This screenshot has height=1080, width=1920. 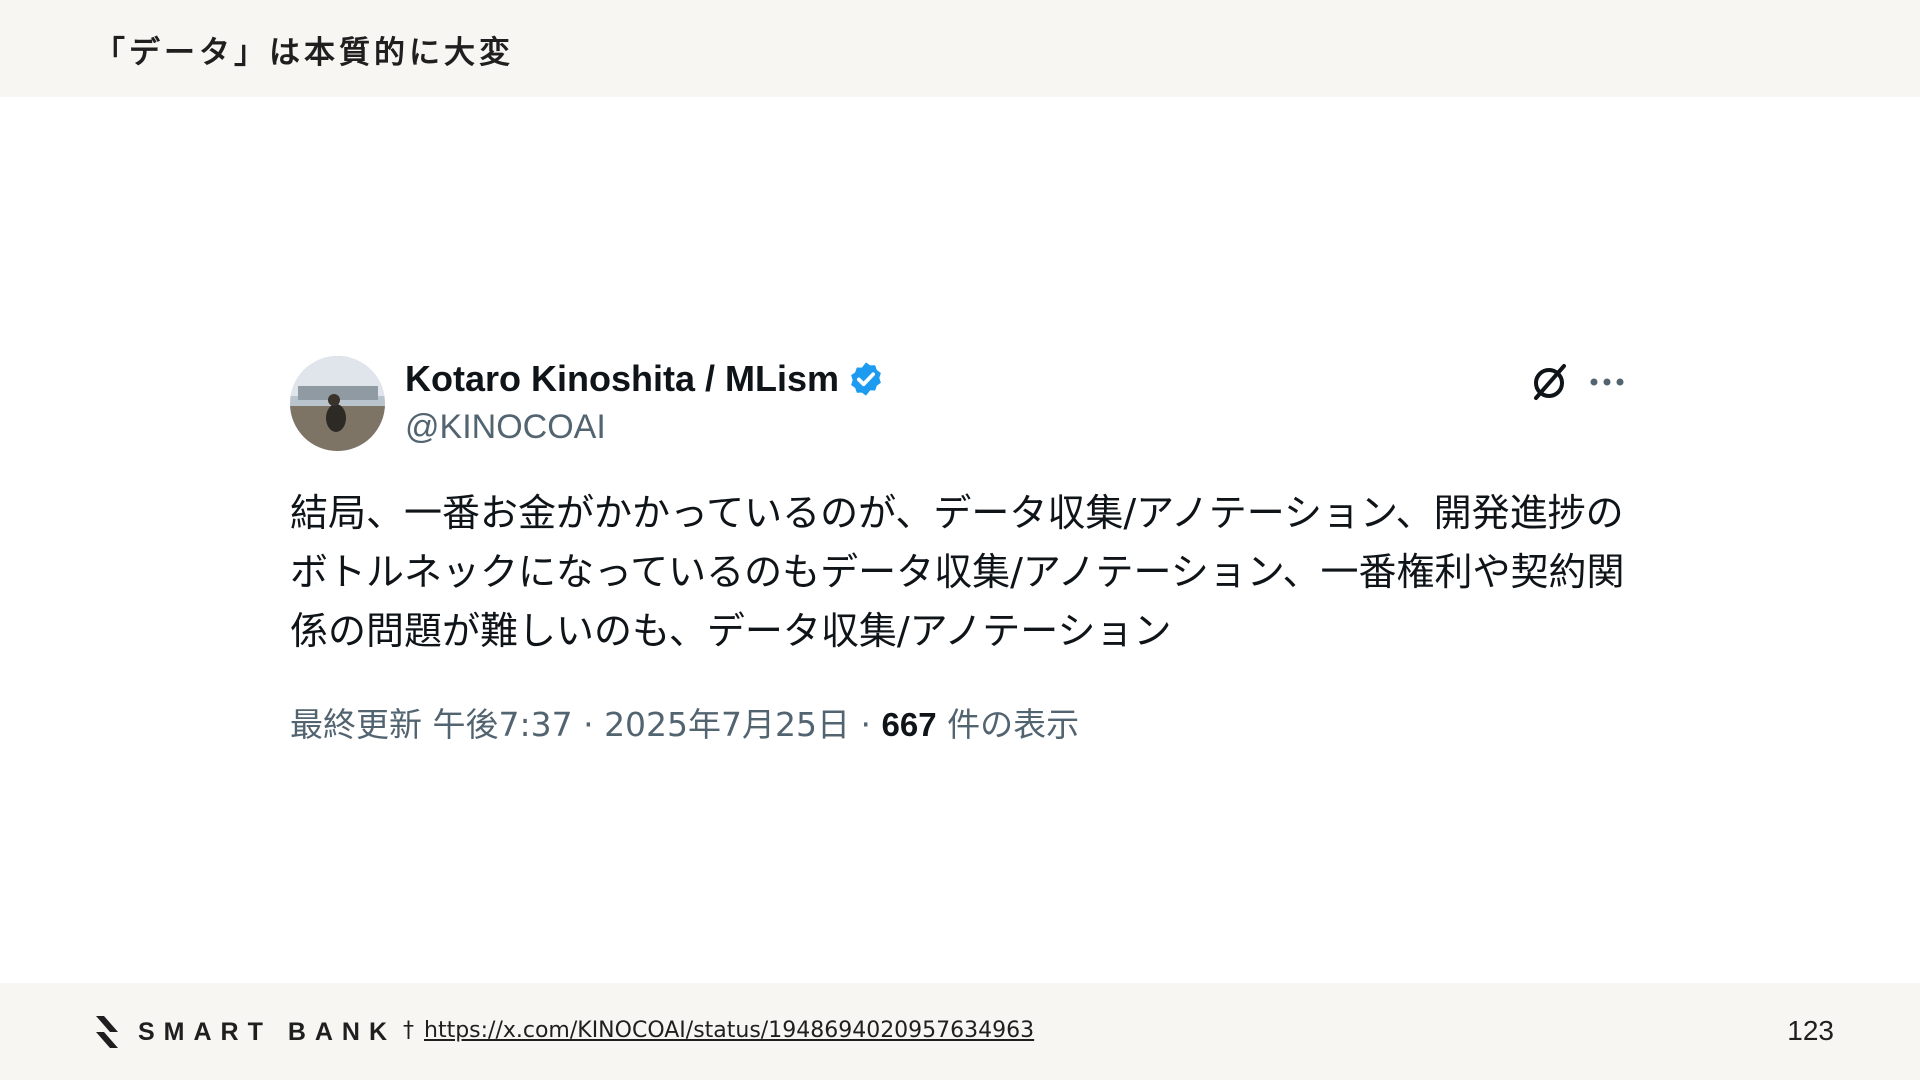 I want to click on author-name-row: Kotaro Kinoshita / MLism, so click(x=645, y=379).